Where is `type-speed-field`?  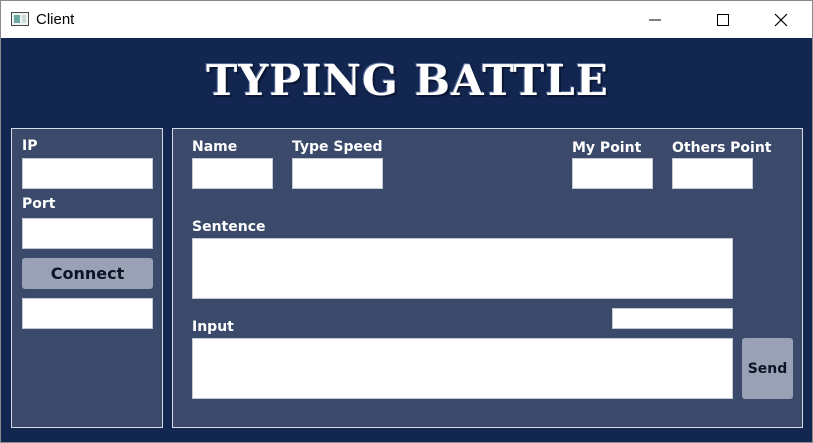
type-speed-field is located at coordinates (337, 173).